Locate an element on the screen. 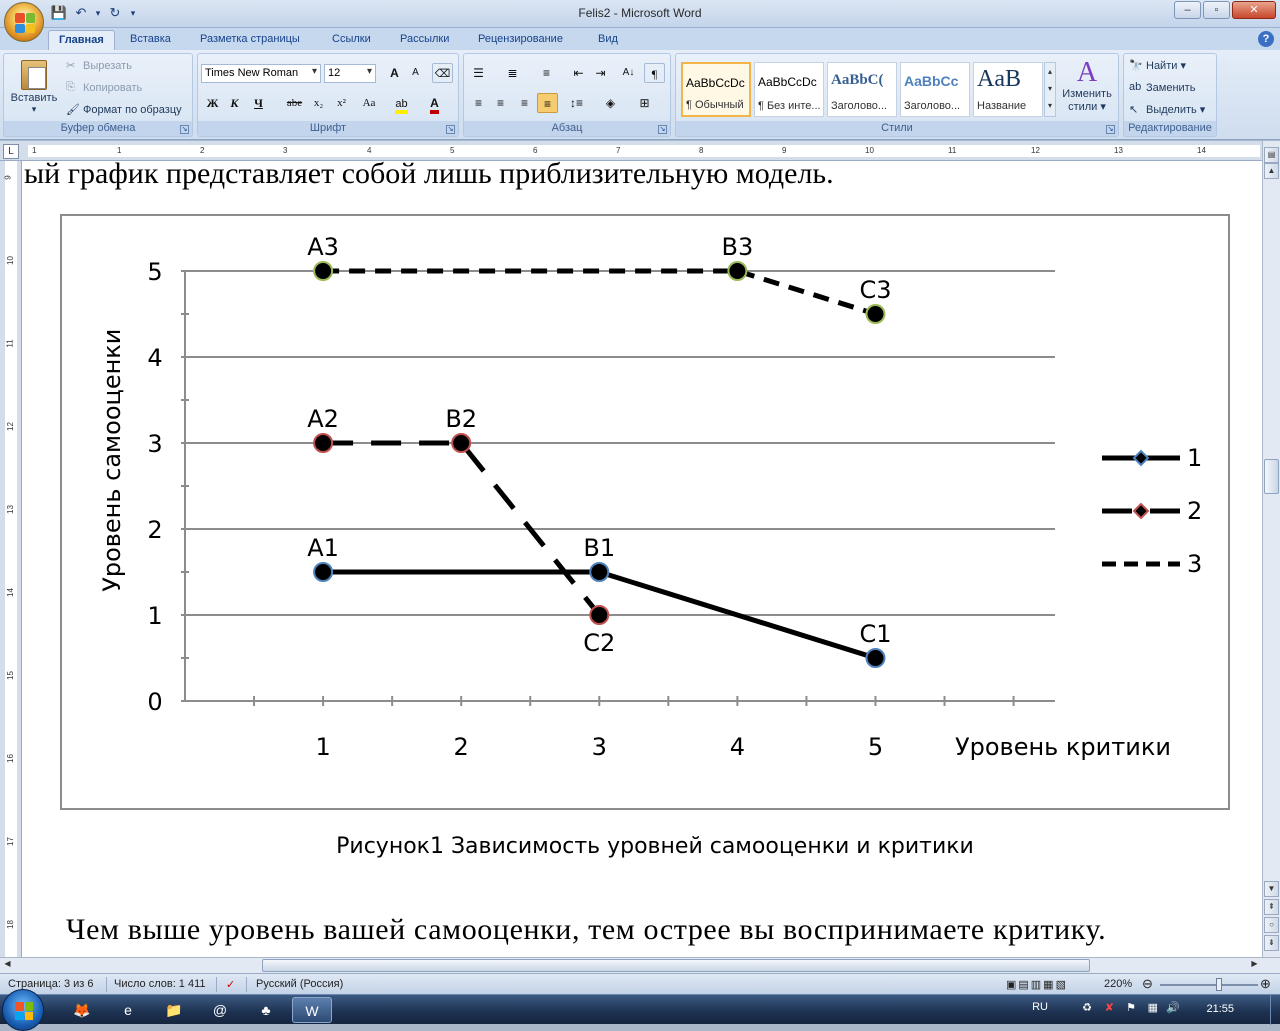 This screenshot has height=1031, width=1280. scroll-down-icon: ▼ is located at coordinates (1271, 889).